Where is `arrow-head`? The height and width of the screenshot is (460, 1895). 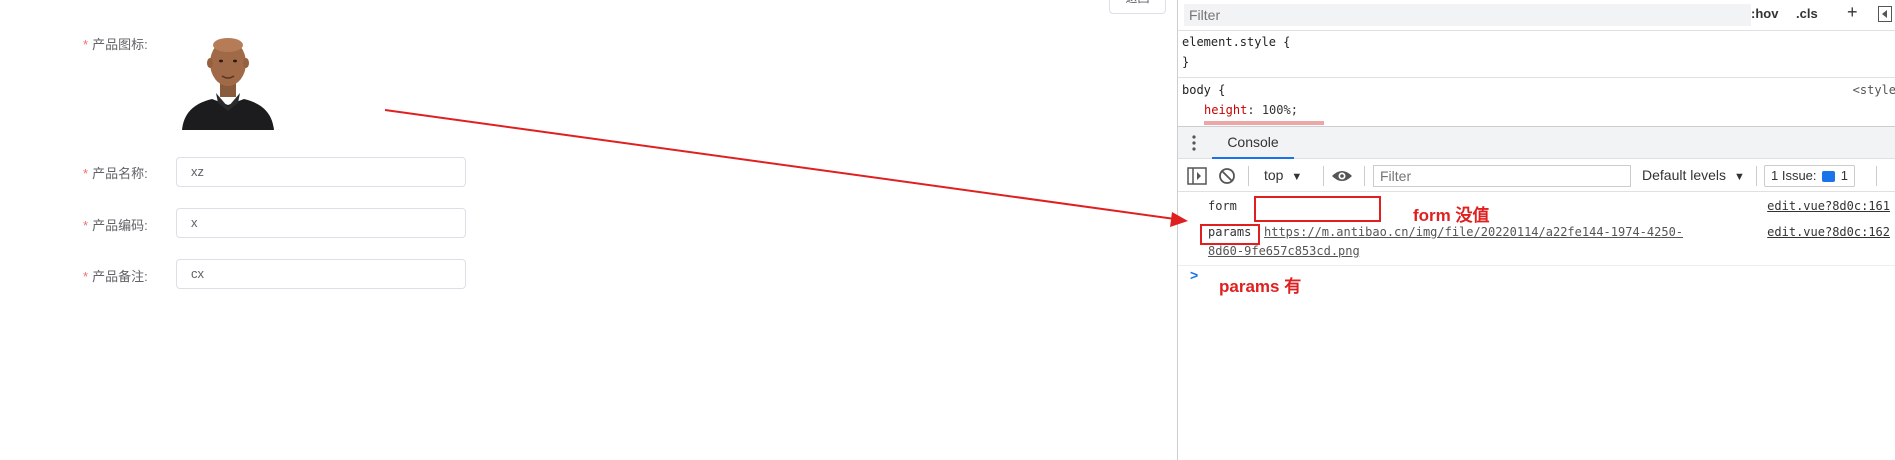 arrow-head is located at coordinates (1179, 219).